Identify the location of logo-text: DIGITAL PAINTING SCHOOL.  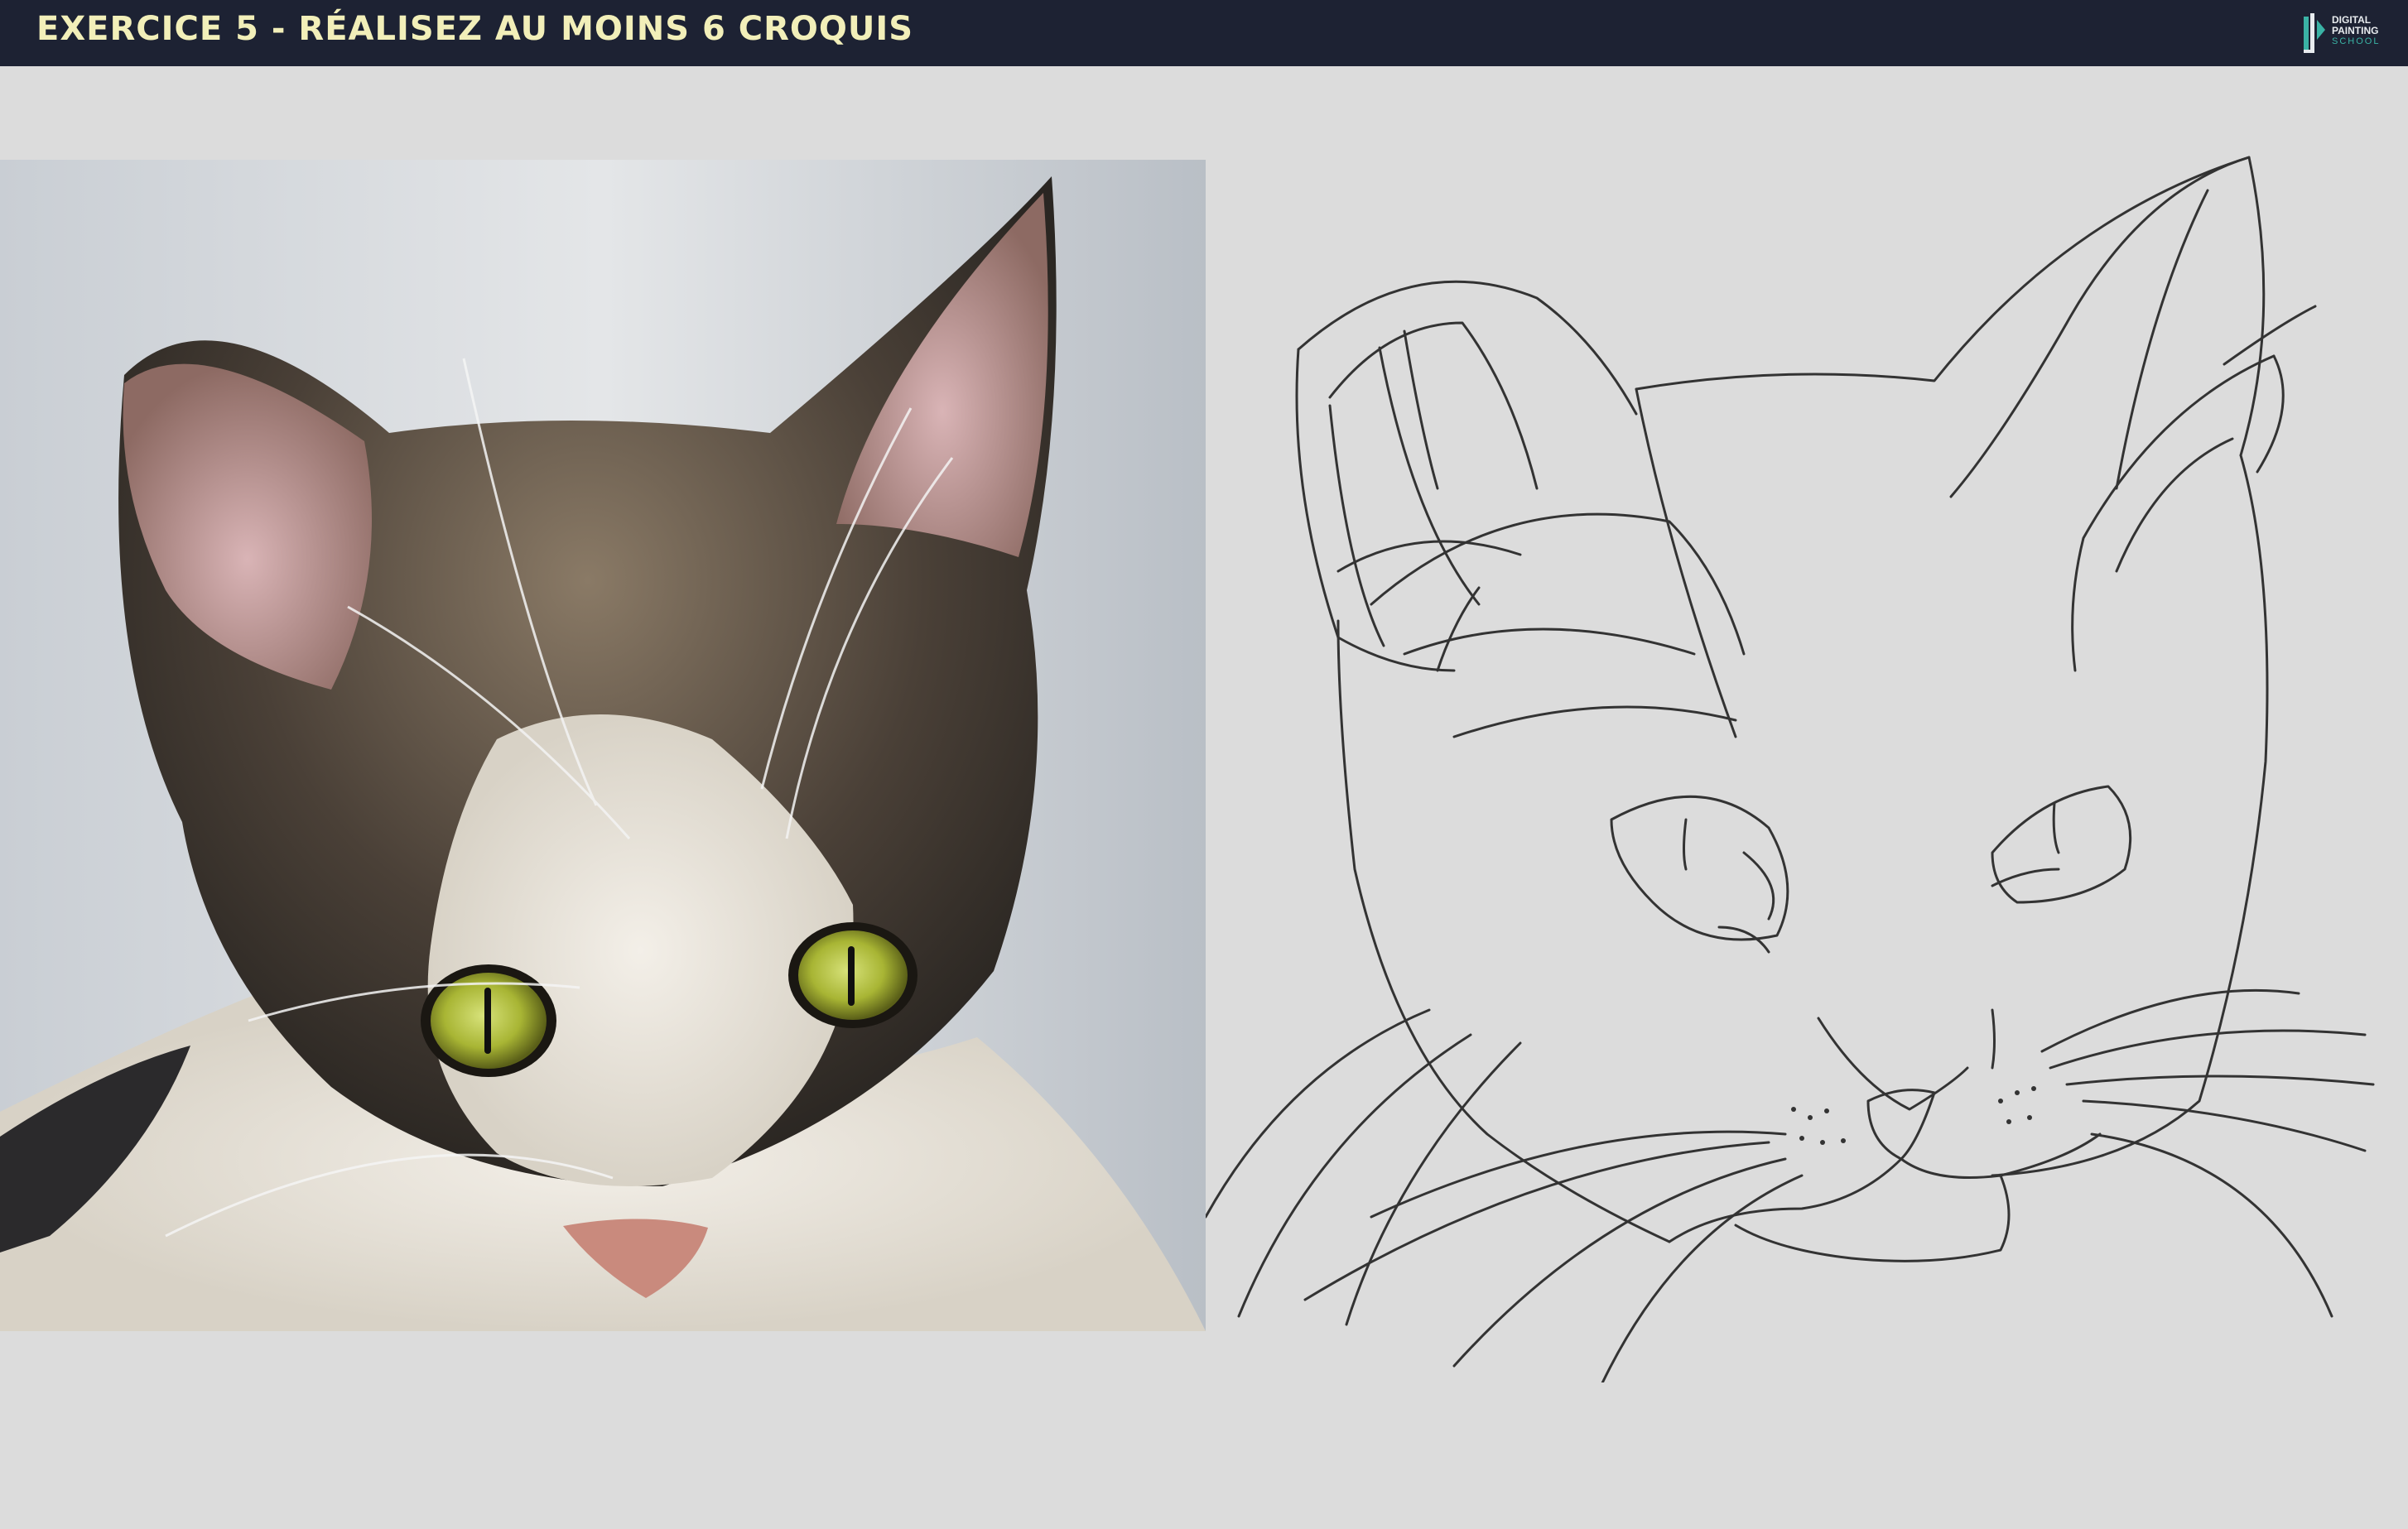
(2356, 31).